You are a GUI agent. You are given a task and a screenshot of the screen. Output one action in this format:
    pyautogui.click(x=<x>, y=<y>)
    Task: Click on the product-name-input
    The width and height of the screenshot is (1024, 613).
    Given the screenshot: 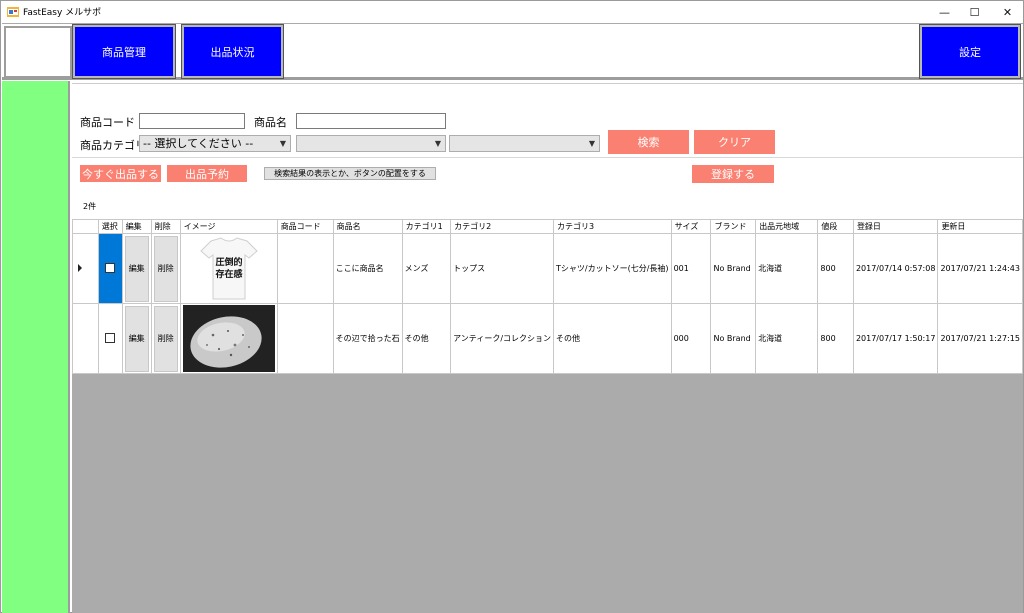 What is the action you would take?
    pyautogui.click(x=371, y=121)
    